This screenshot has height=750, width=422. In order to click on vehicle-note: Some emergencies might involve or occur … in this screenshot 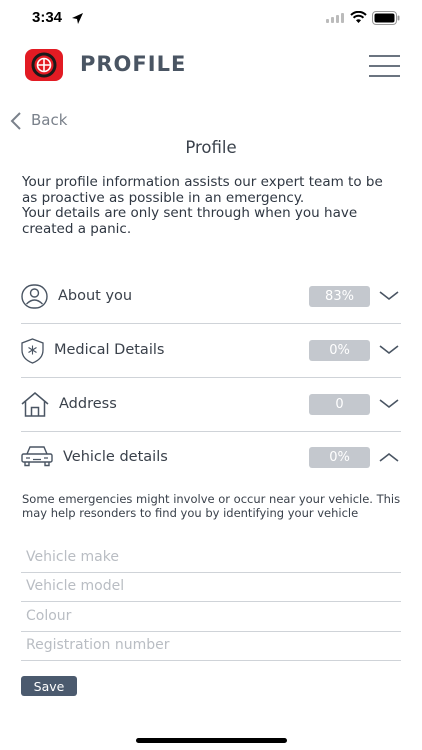, I will do `click(211, 506)`.